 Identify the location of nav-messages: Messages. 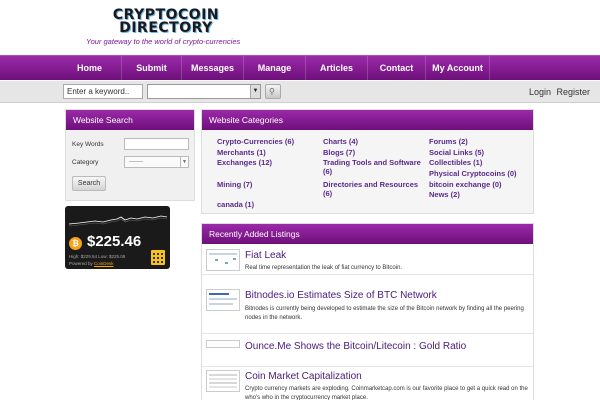
(213, 68).